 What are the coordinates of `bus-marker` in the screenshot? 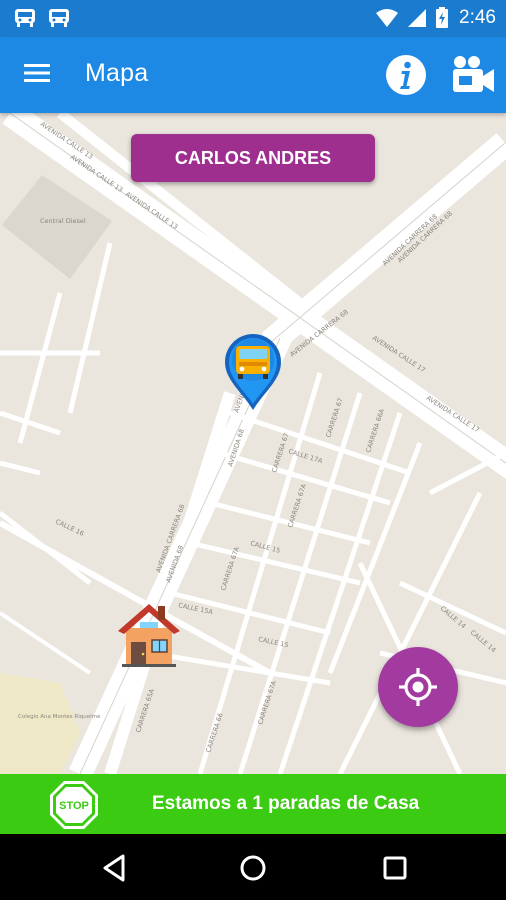 It's located at (253, 372).